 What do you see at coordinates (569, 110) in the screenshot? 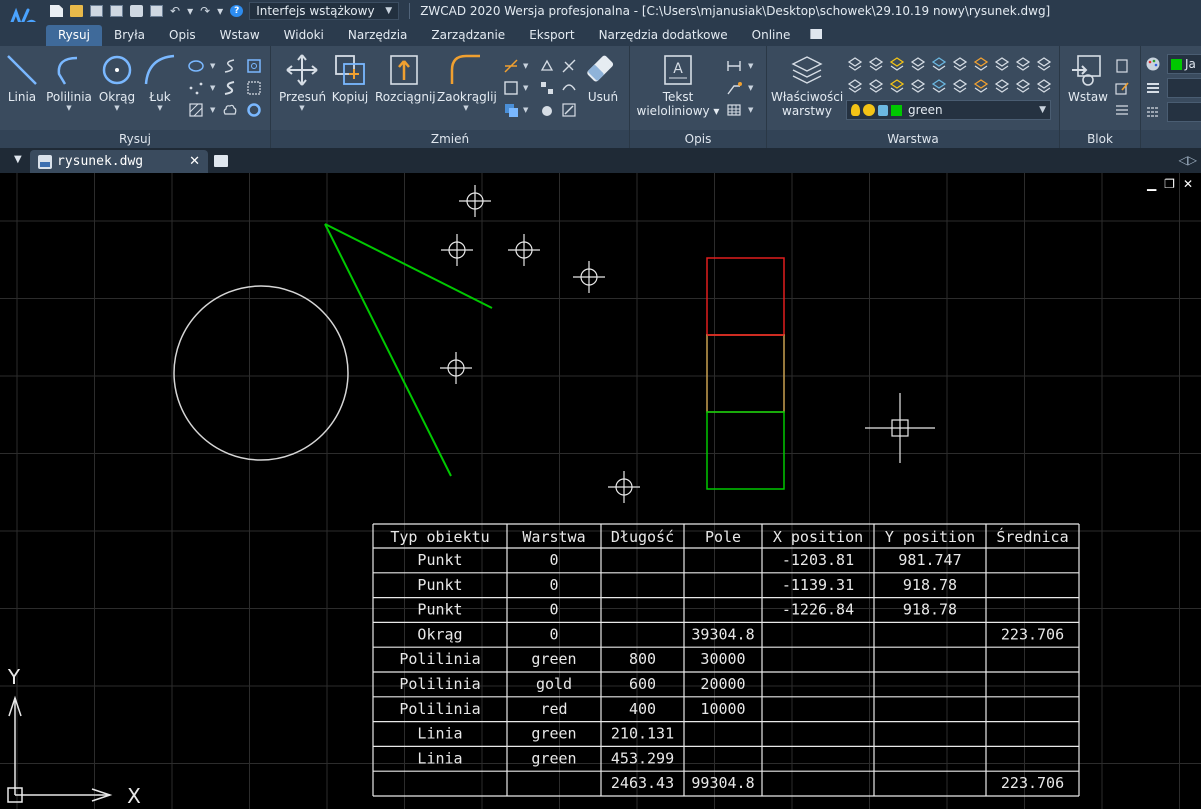
I see `edit-icon` at bounding box center [569, 110].